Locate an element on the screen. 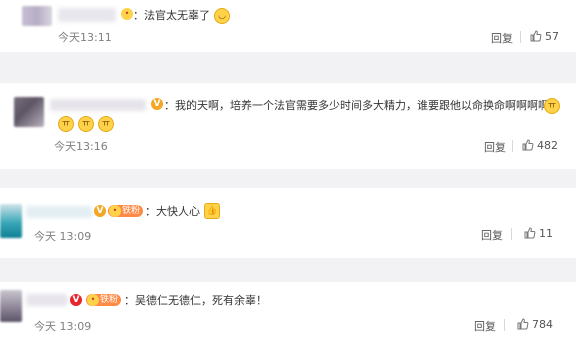 This screenshot has height=338, width=576. like-count: 11 is located at coordinates (546, 233).